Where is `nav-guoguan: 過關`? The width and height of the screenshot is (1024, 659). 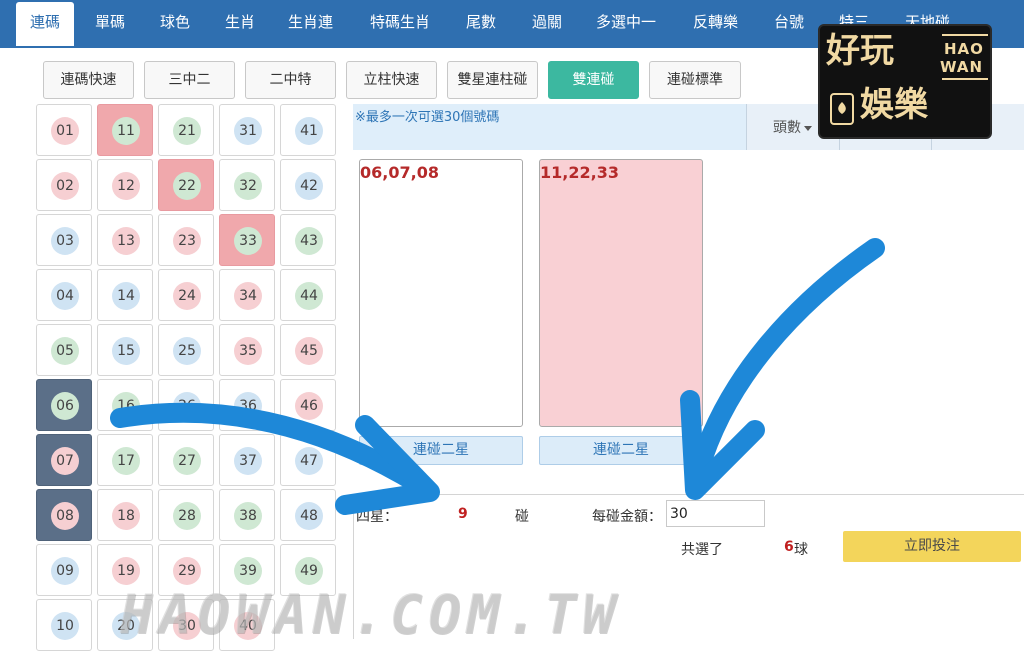 nav-guoguan: 過關 is located at coordinates (547, 23).